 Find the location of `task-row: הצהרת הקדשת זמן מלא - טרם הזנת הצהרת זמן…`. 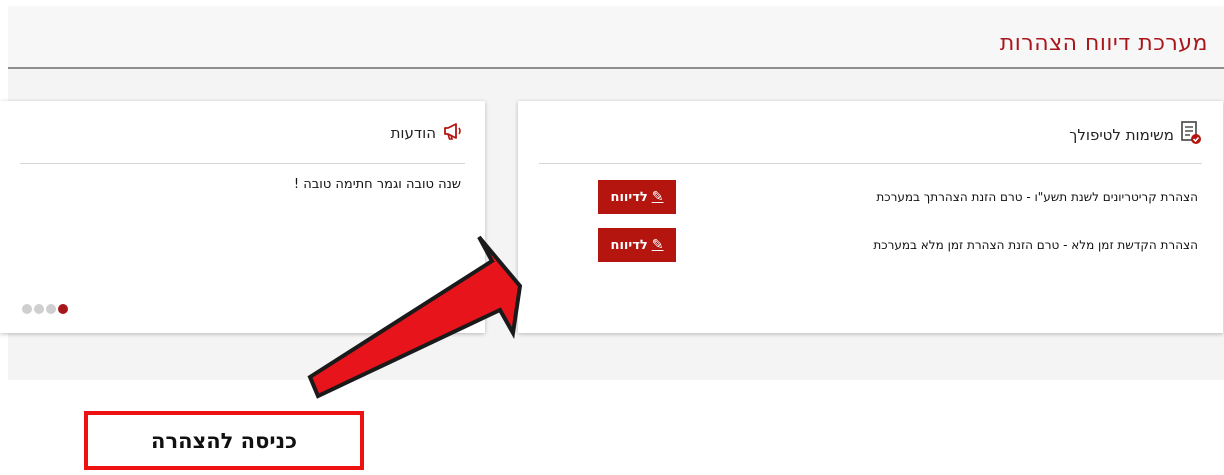

task-row: הצהרת הקדשת זמן מלא - טרם הזנת הצהרת זמן… is located at coordinates (898, 245).